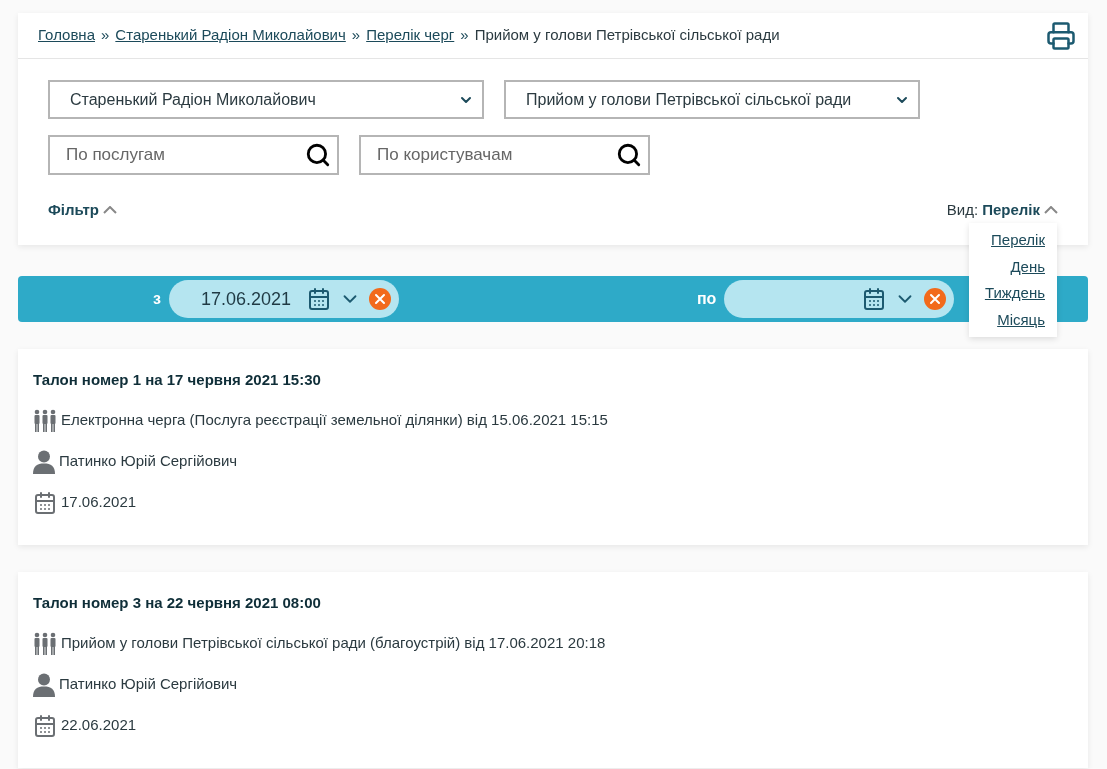 This screenshot has height=769, width=1107. Describe the element at coordinates (99, 502) in the screenshot. I see `ticket-date: 17.06.2021` at that location.